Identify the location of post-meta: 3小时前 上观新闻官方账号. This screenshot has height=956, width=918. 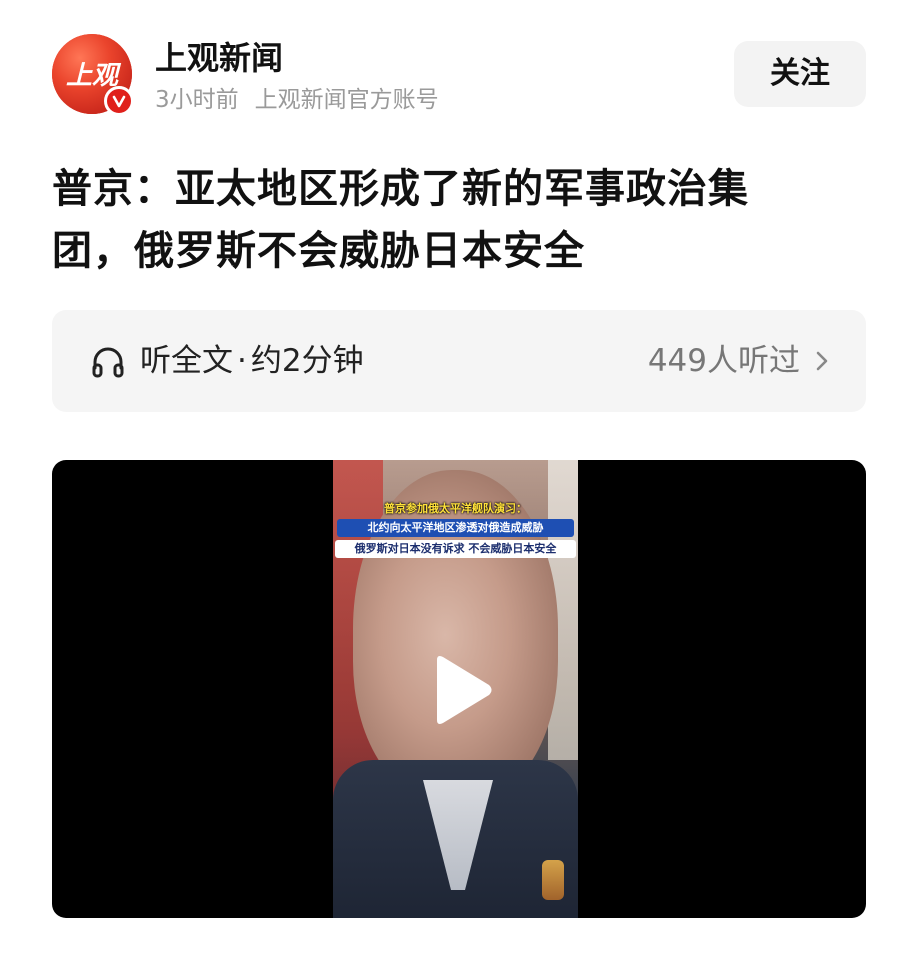
(297, 100).